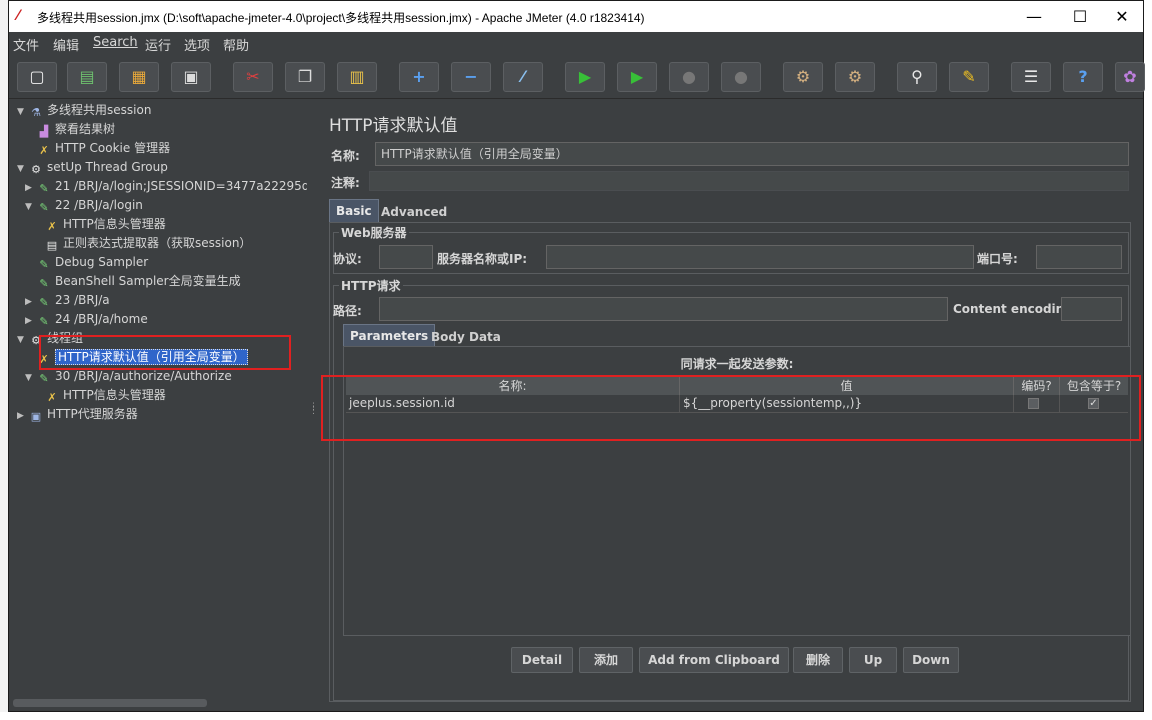 This screenshot has width=1152, height=720. I want to click on server-field, so click(760, 257).